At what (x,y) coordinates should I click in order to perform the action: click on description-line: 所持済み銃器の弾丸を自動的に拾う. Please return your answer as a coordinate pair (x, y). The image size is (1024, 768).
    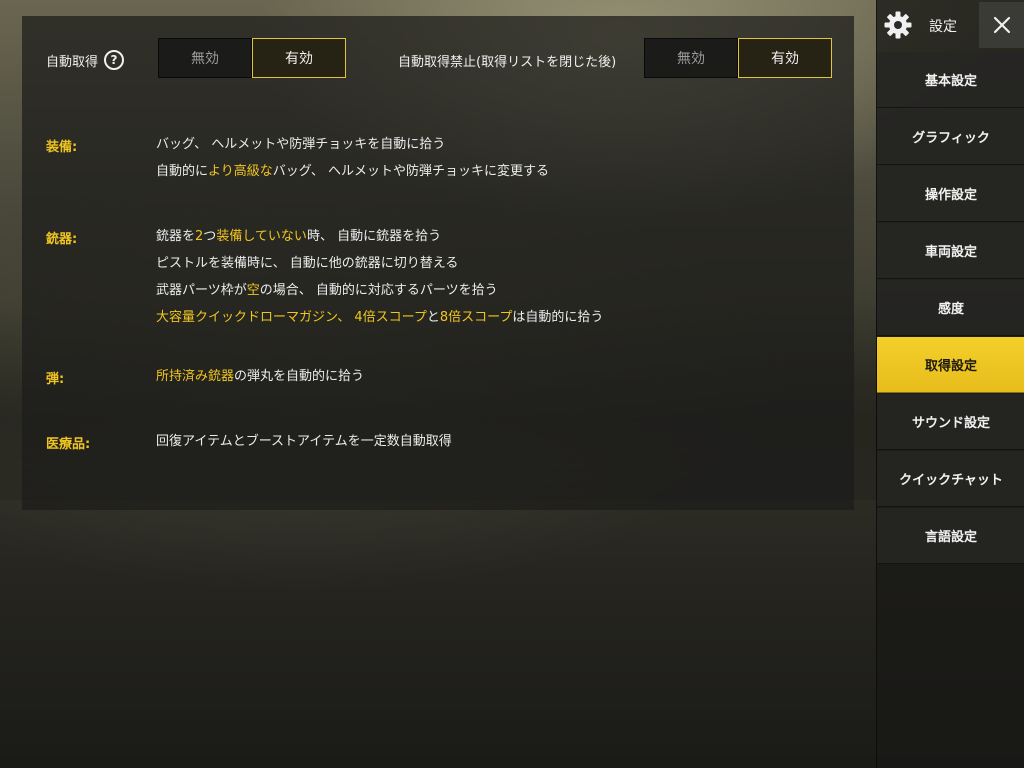
    Looking at the image, I should click on (486, 381).